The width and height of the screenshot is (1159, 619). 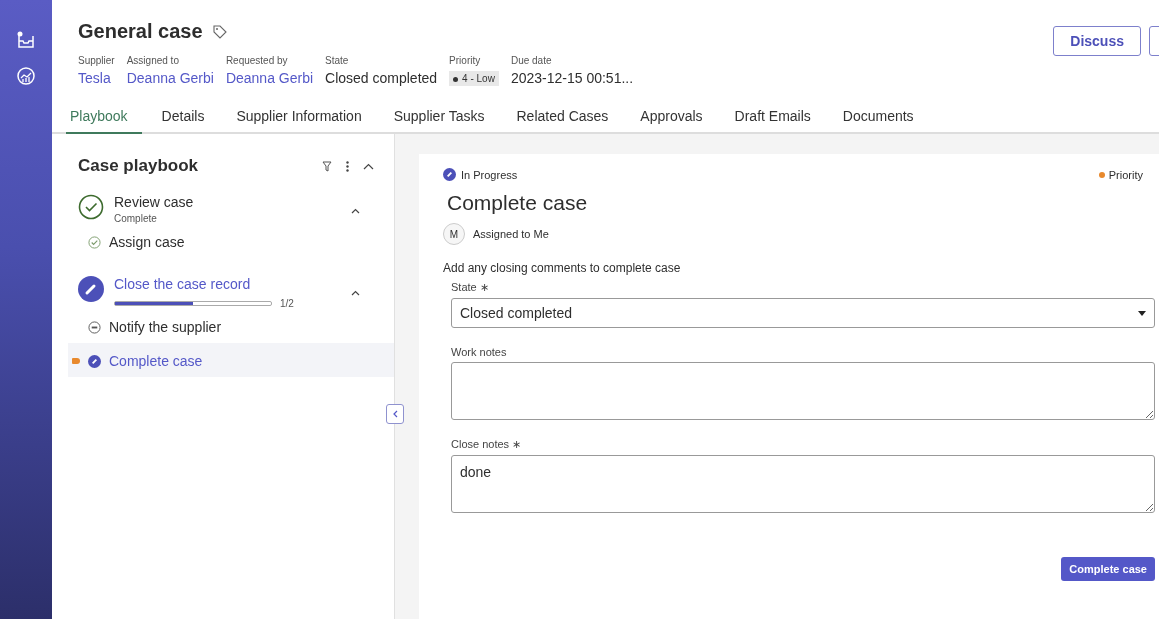 I want to click on filter-icon, so click(x=327, y=166).